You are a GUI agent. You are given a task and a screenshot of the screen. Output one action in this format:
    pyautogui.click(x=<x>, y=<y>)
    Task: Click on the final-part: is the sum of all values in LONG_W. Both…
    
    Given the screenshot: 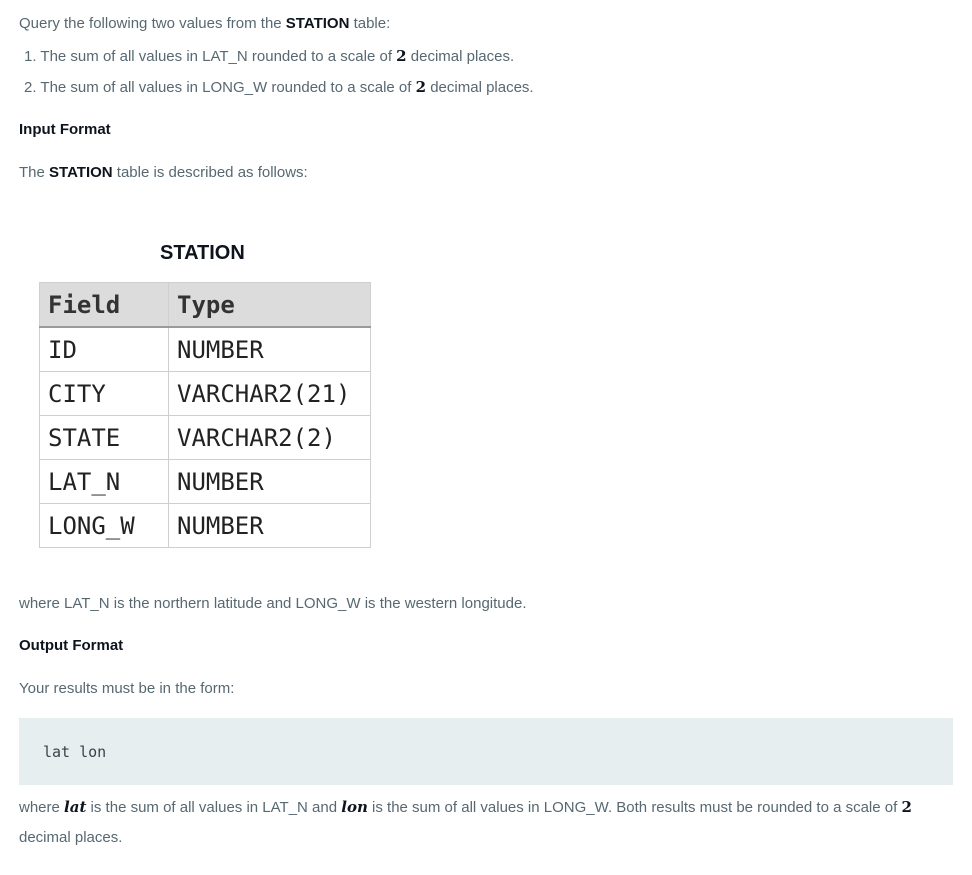 What is the action you would take?
    pyautogui.click(x=634, y=807)
    